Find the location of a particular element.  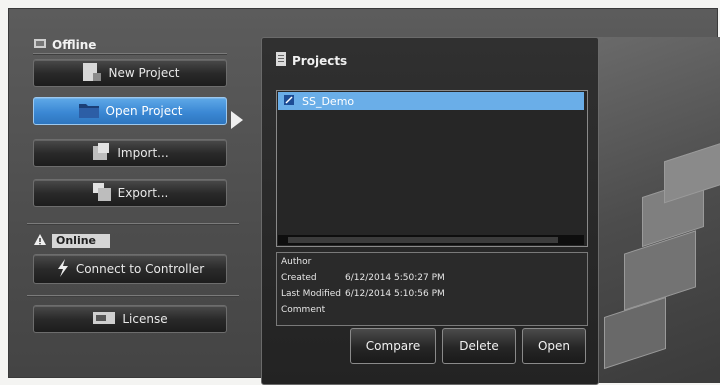

new-project-label: New Project is located at coordinates (144, 73).